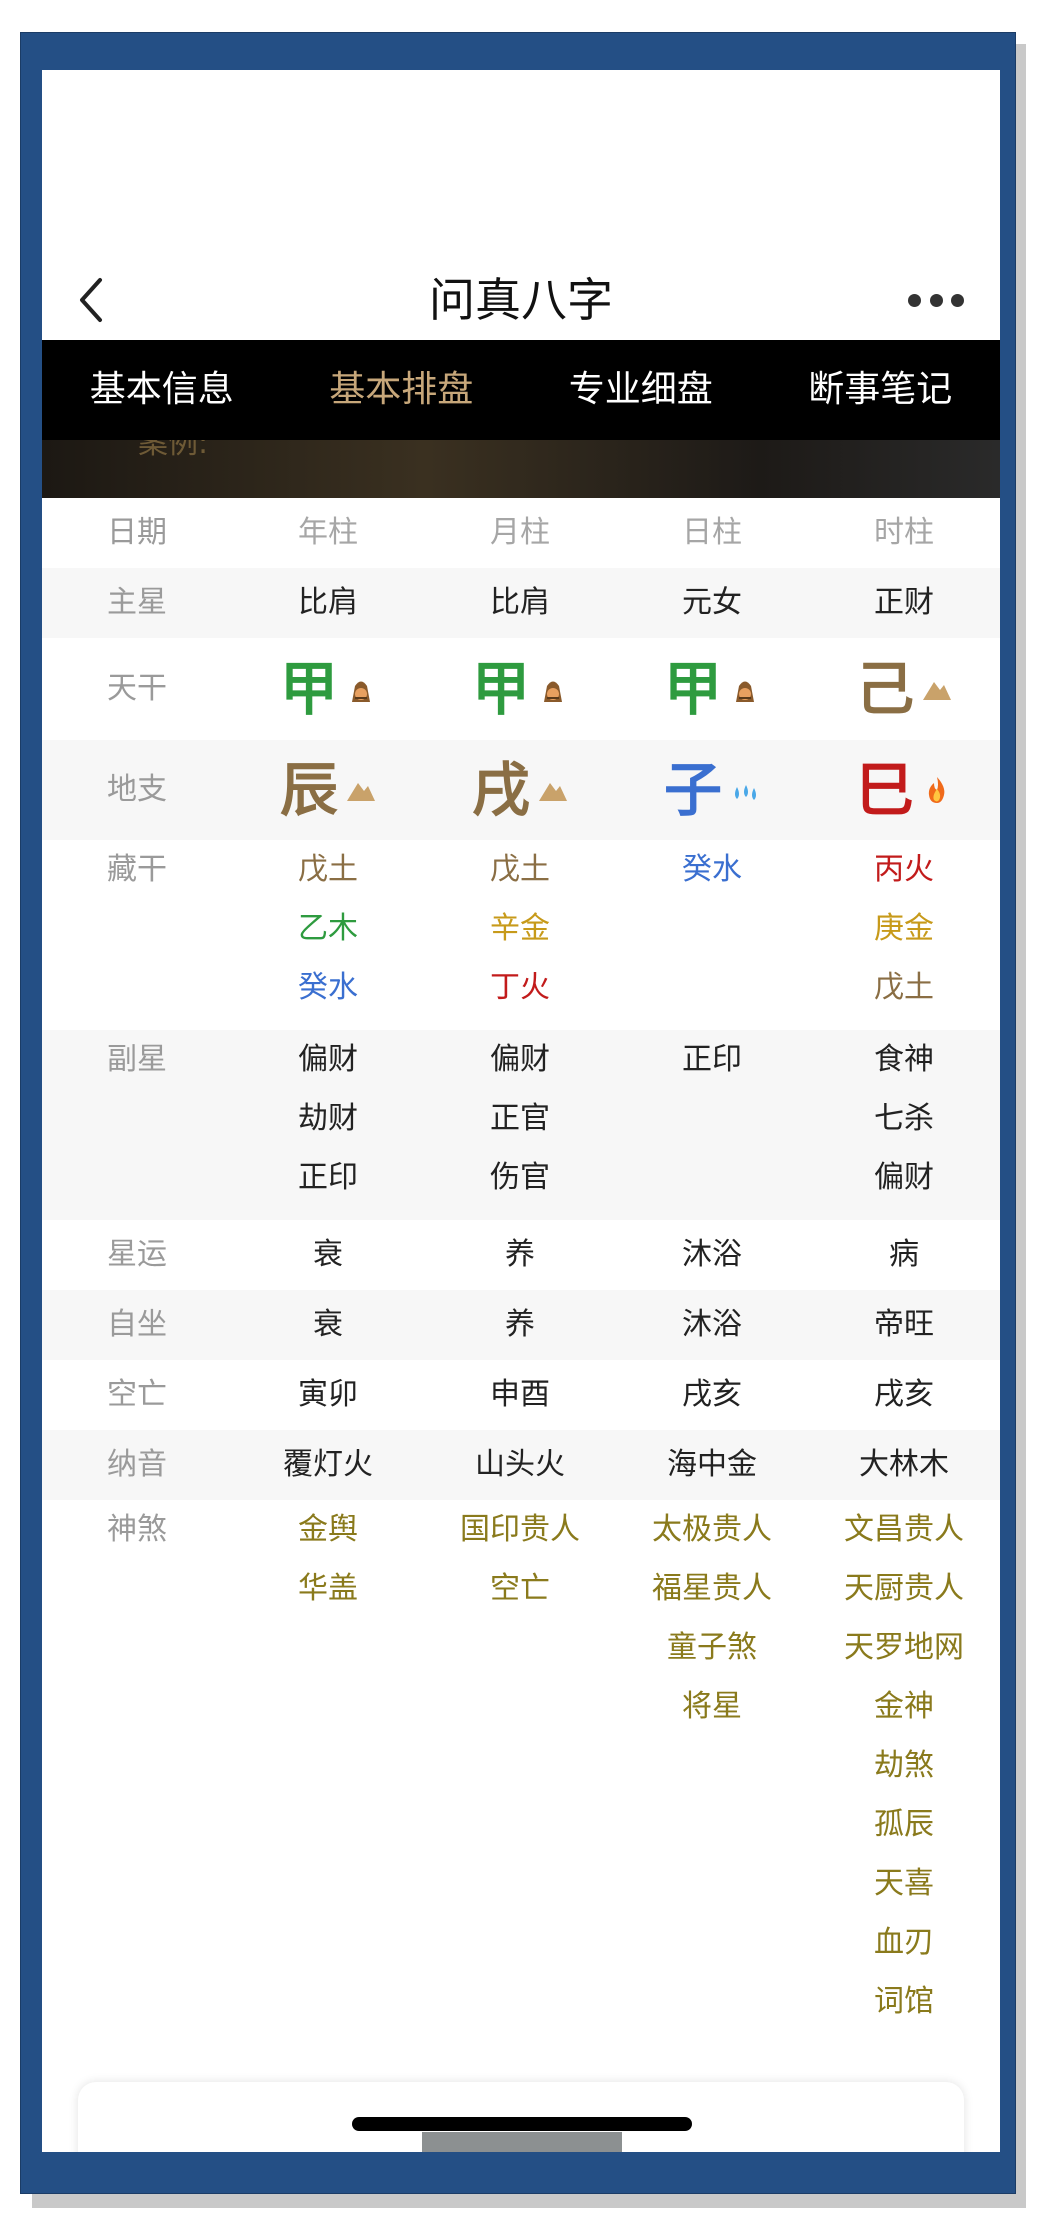 The width and height of the screenshot is (1041, 2228). Describe the element at coordinates (936, 300) in the screenshot. I see `more-icon` at that location.